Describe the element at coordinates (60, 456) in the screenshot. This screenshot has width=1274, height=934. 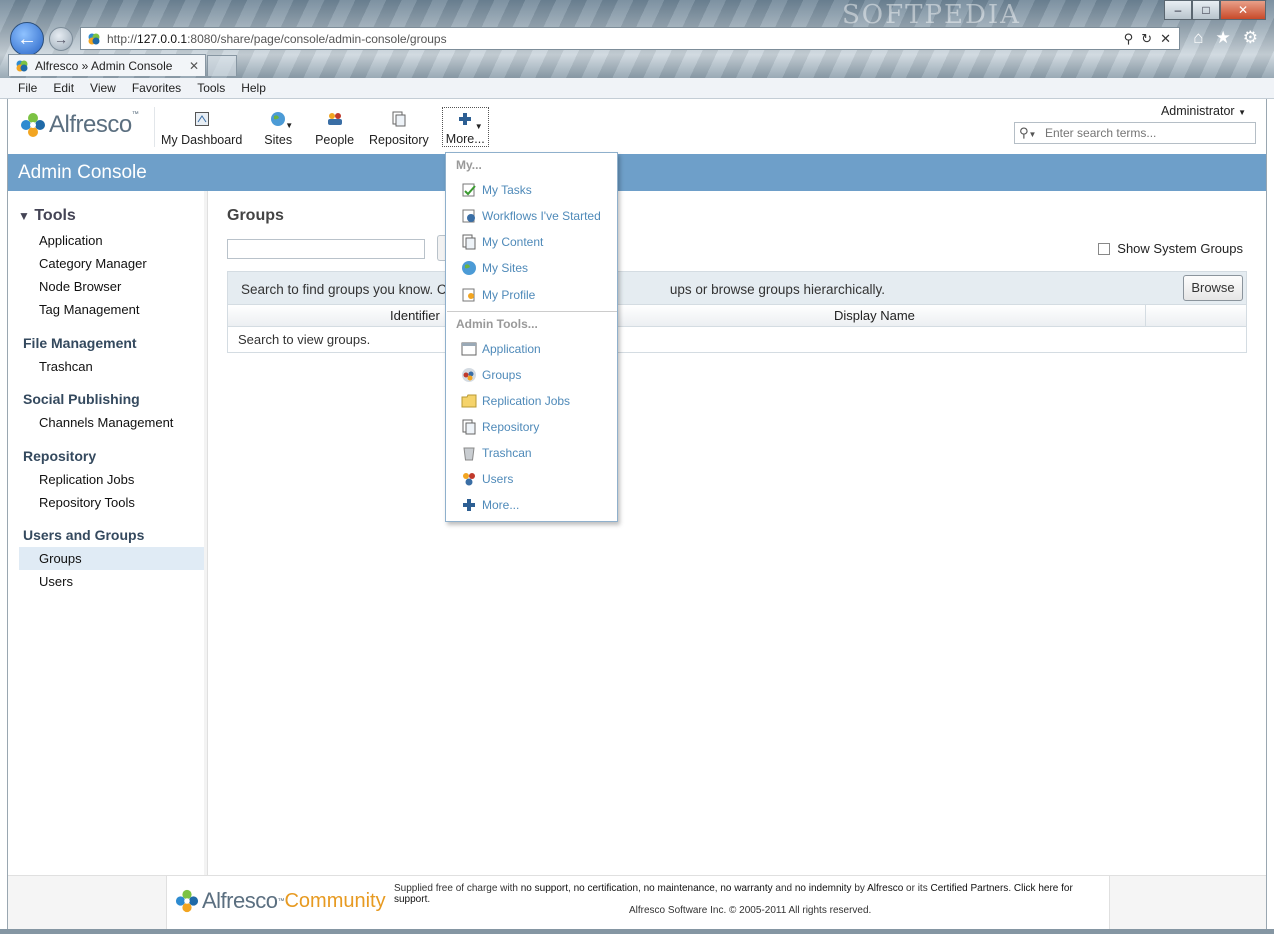
I see `sidebar-section-repository: Repository` at that location.